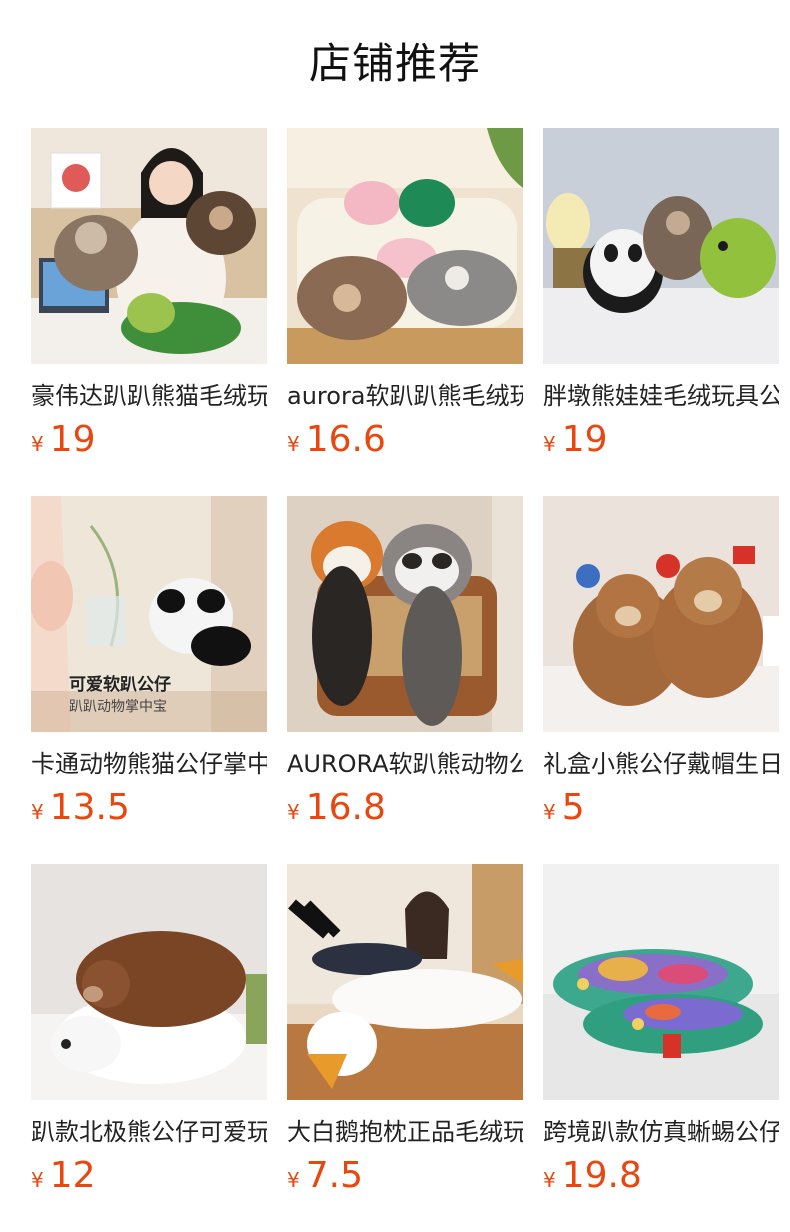  What do you see at coordinates (89, 807) in the screenshot?
I see `price-amount: 13.5` at bounding box center [89, 807].